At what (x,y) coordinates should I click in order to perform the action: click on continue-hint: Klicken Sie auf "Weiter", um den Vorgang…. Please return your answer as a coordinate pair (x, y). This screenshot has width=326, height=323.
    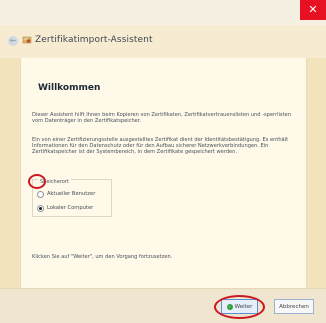
    Looking at the image, I should click on (102, 257).